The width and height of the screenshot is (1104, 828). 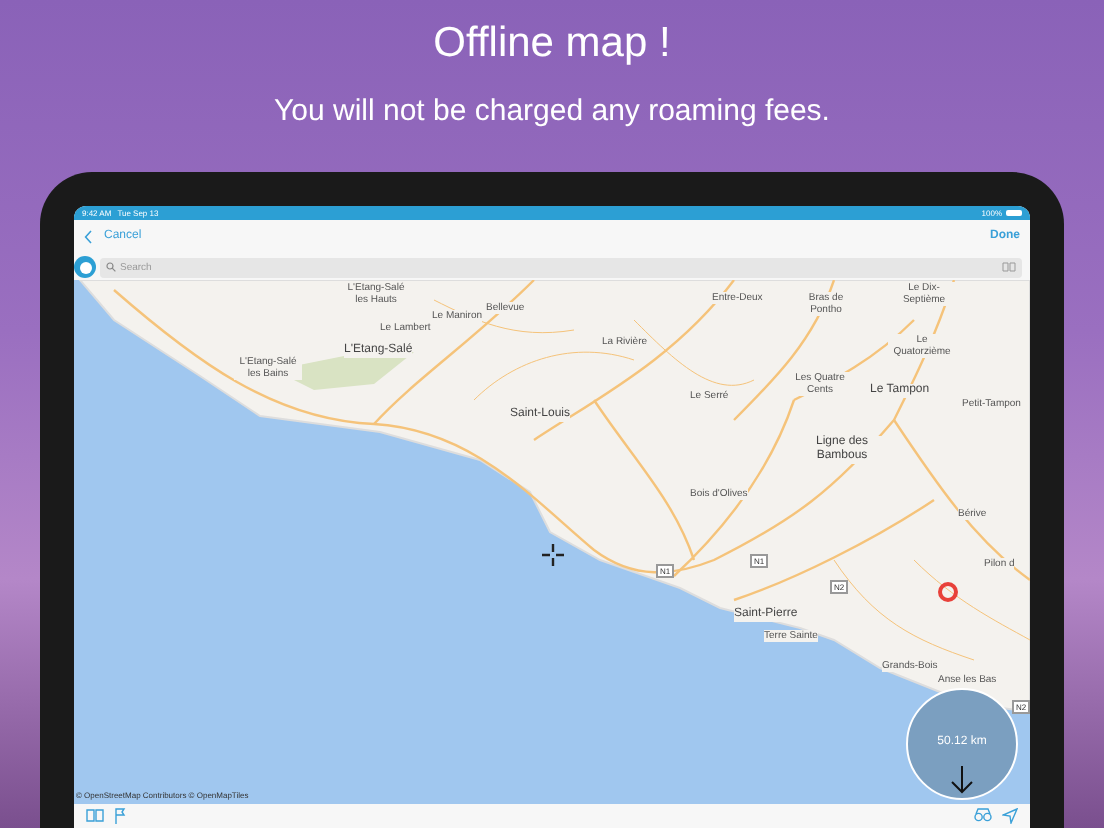 I want to click on download-arrow-icon, so click(x=962, y=780).